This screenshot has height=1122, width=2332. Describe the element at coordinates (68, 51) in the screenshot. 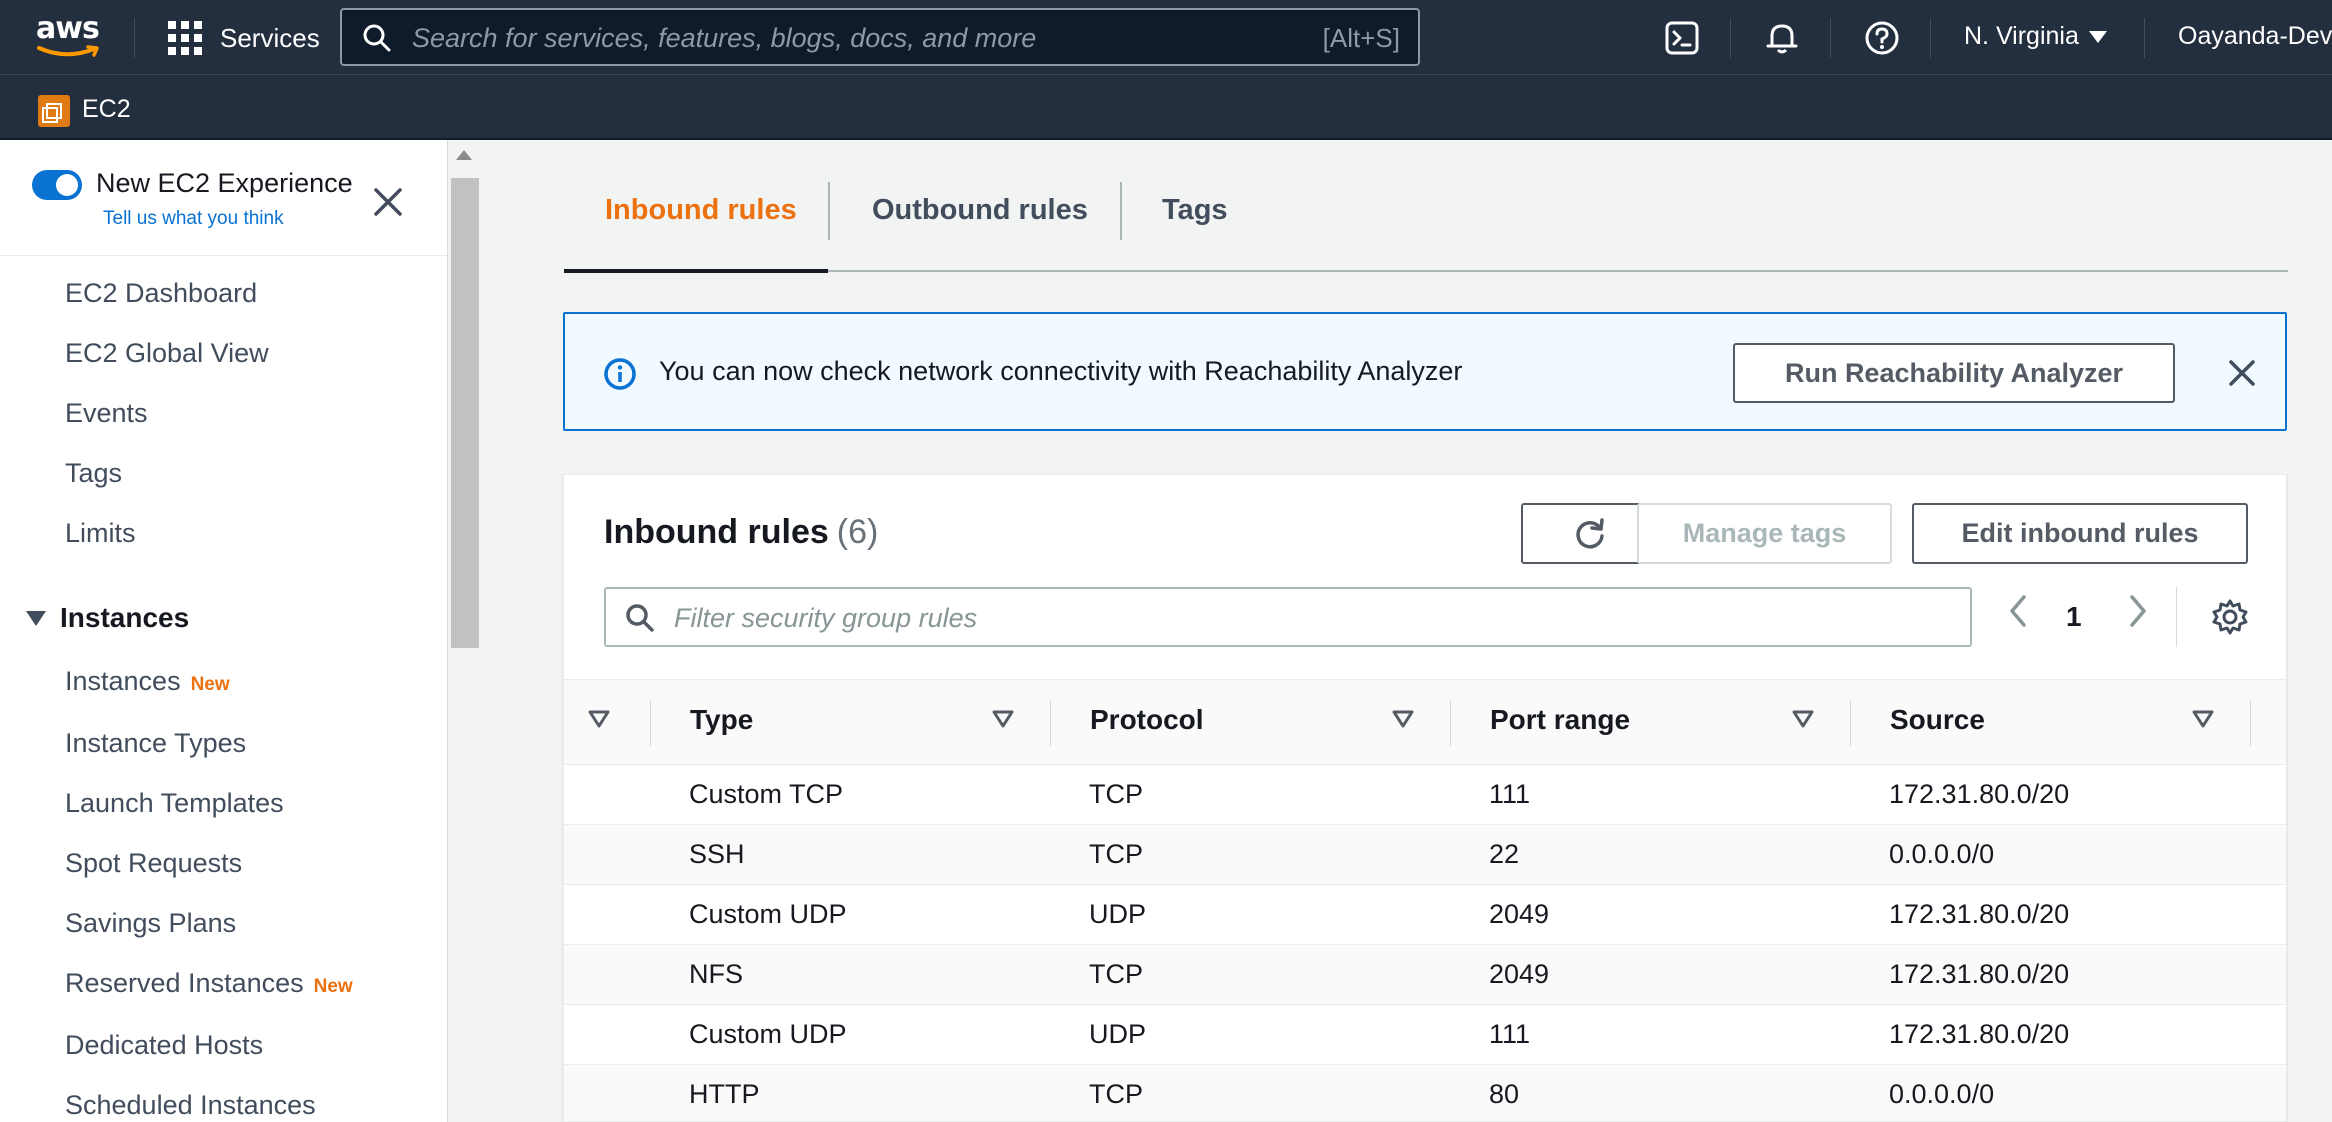

I see `aws-smile-icon` at that location.